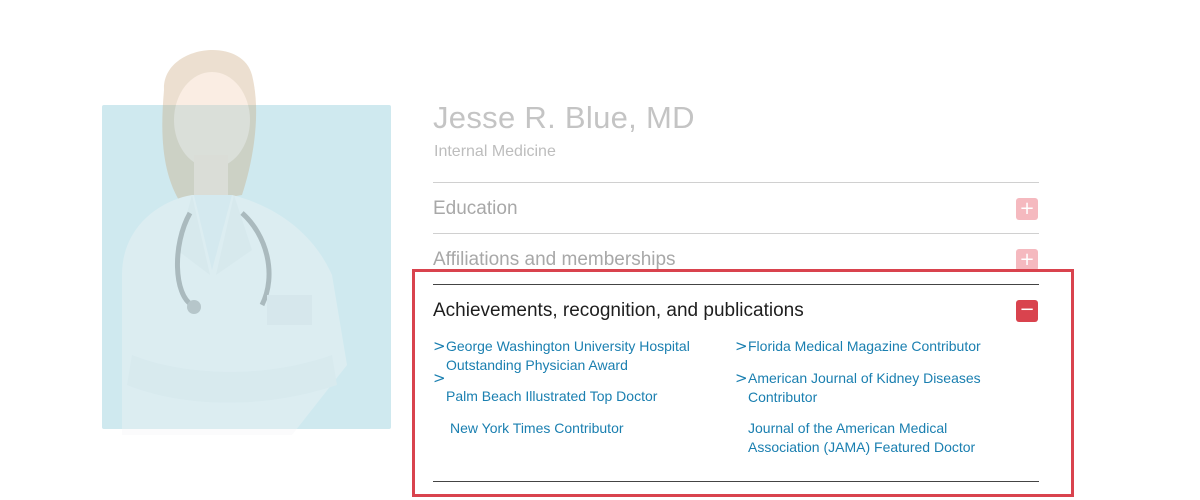  Describe the element at coordinates (883, 346) in the screenshot. I see `achievement-link: Florida Medical Magazine Contributor` at that location.